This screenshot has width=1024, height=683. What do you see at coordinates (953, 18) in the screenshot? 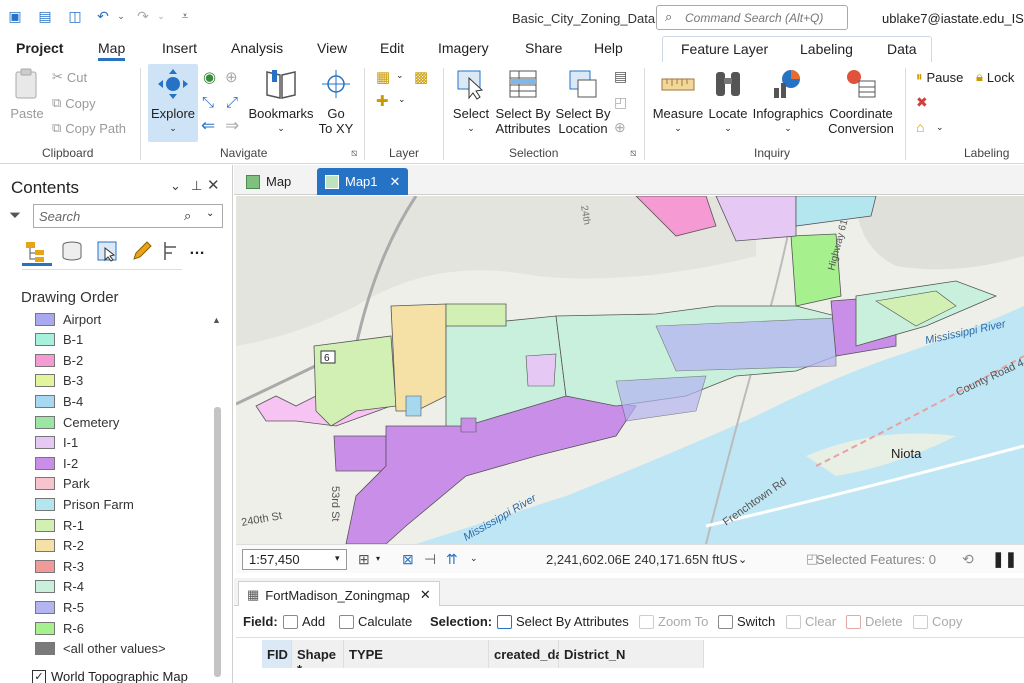
I see `signed-in-user: ublake7@iastate.edu_ISU` at bounding box center [953, 18].